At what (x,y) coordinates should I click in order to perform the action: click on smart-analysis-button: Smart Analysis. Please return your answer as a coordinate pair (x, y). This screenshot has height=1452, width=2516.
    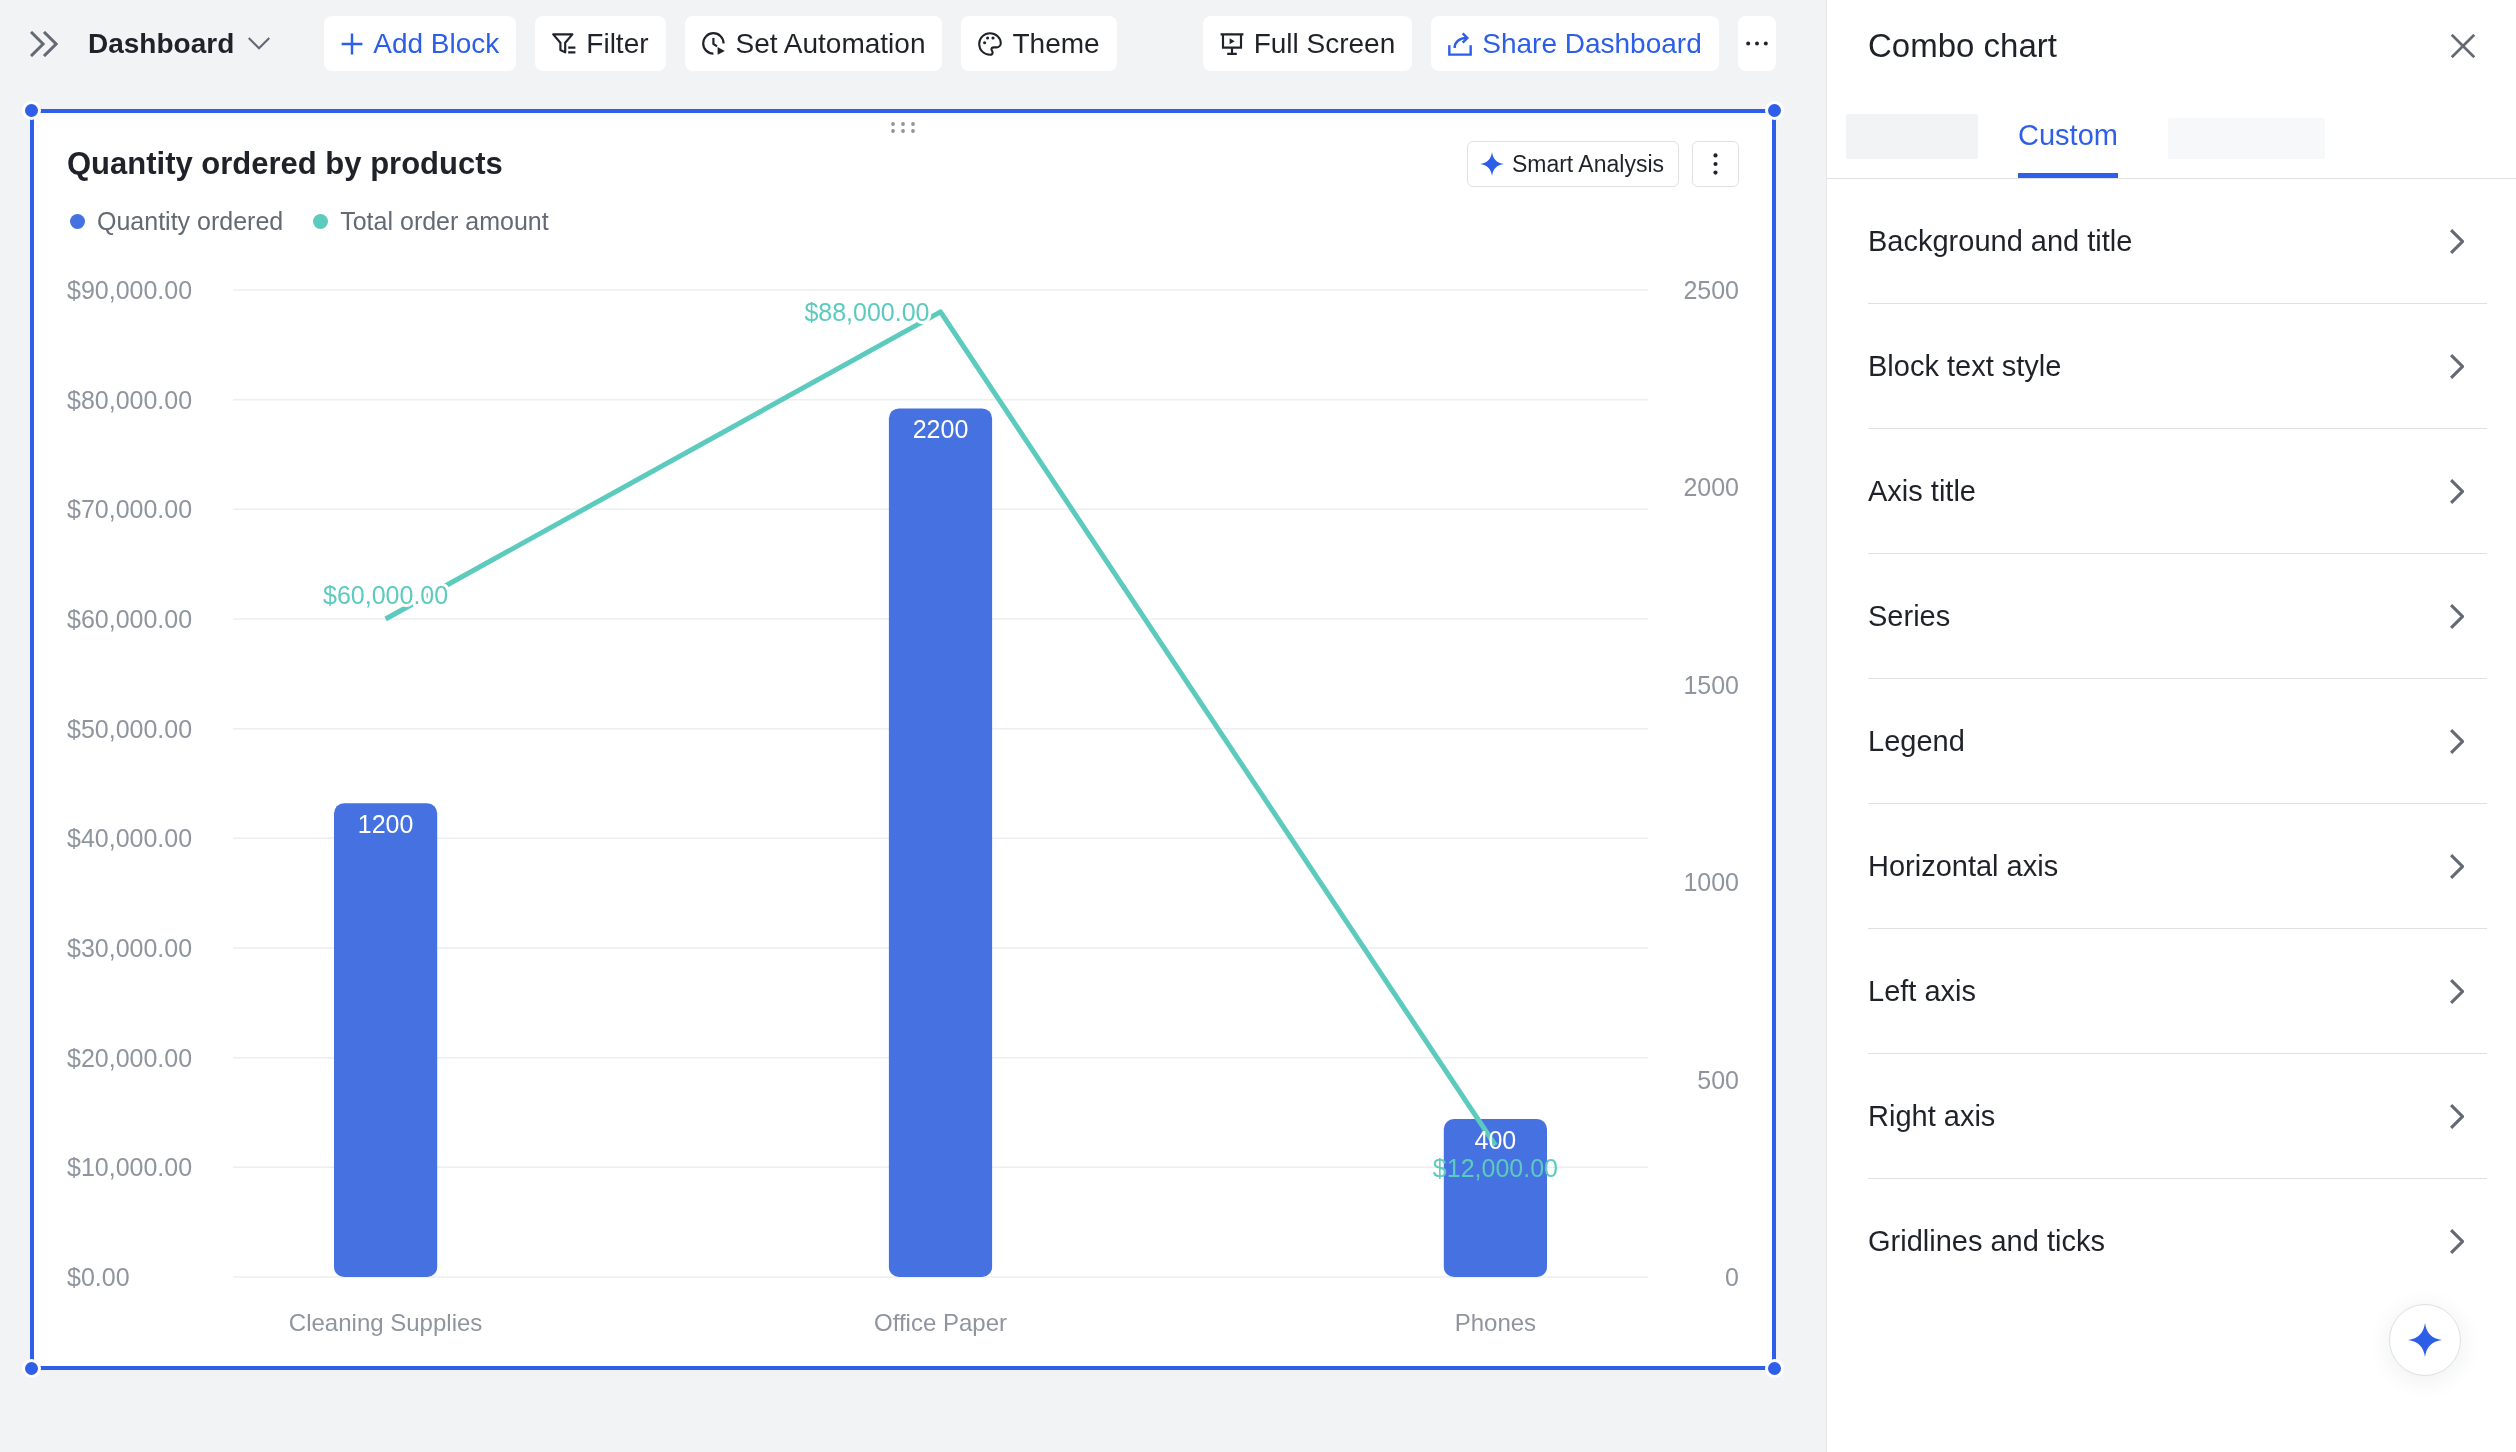
    Looking at the image, I should click on (1572, 164).